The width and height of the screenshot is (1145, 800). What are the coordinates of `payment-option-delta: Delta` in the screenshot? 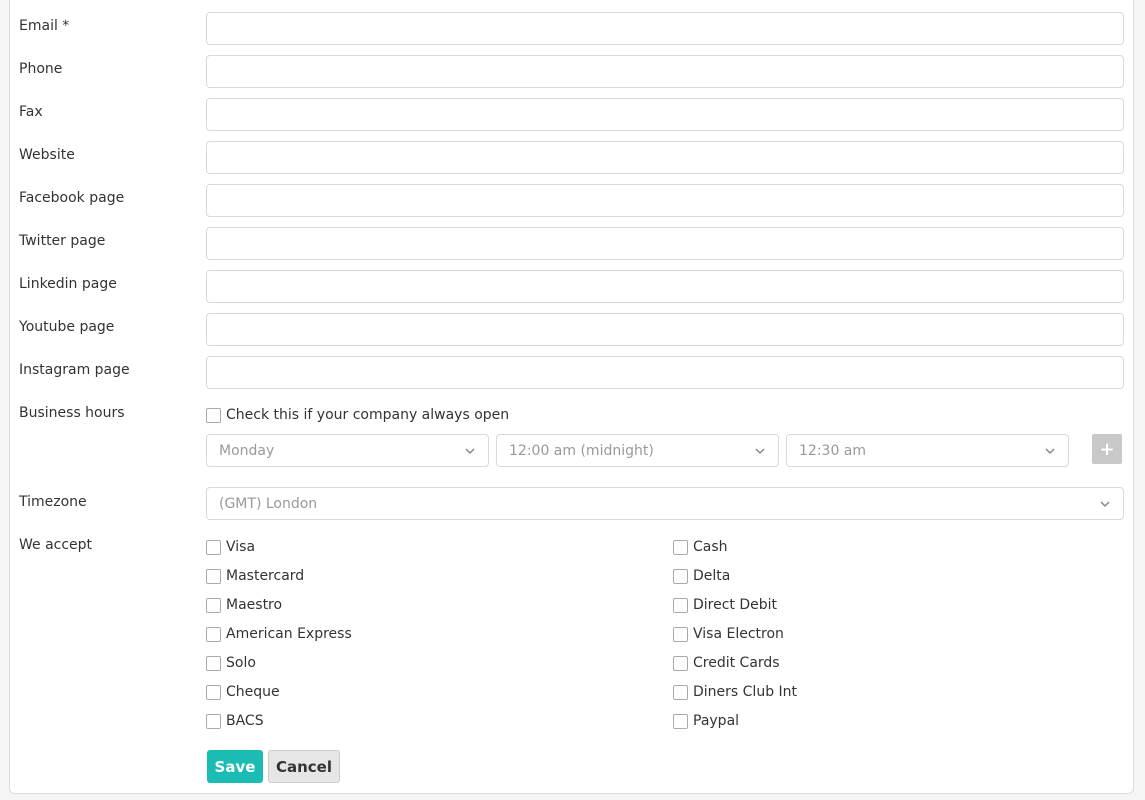 It's located at (701, 576).